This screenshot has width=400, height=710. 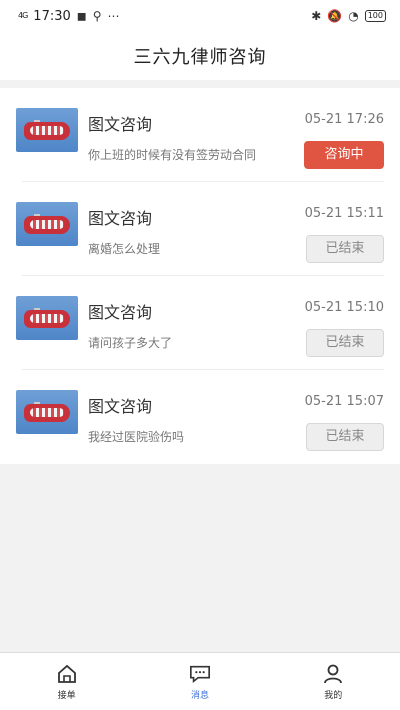 I want to click on battery-icon: 100, so click(x=375, y=16).